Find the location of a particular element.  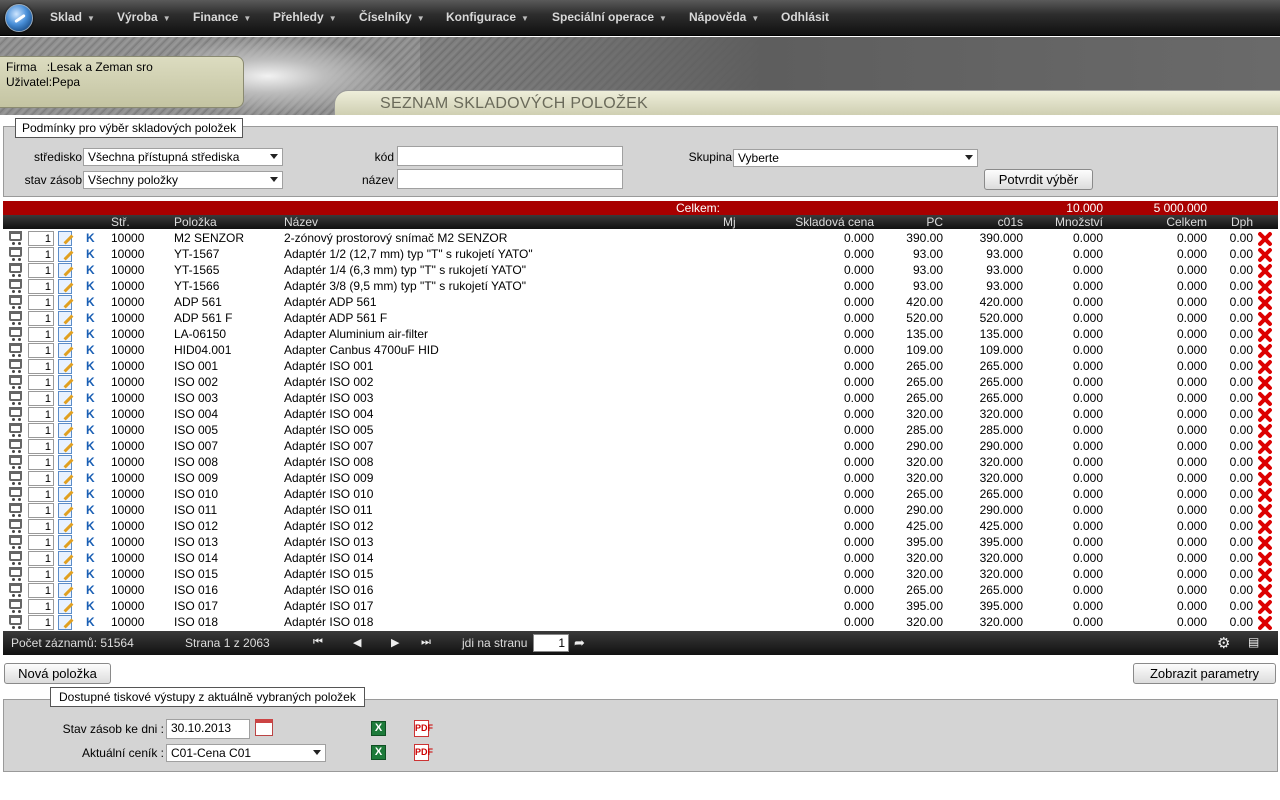

goto-page-input: 1 is located at coordinates (551, 643).